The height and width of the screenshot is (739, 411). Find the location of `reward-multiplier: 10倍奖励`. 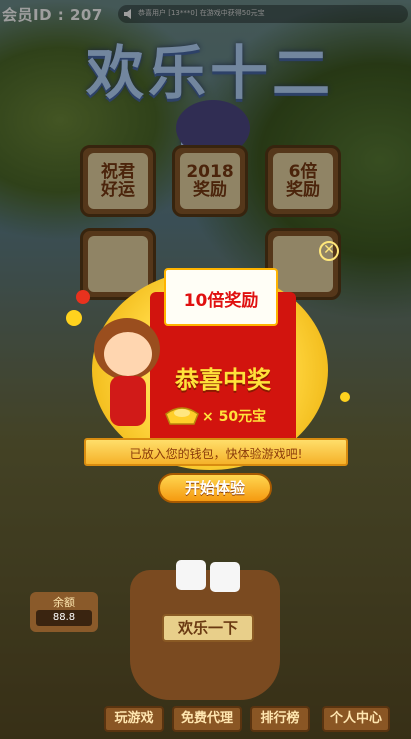

reward-multiplier: 10倍奖励 is located at coordinates (221, 301).